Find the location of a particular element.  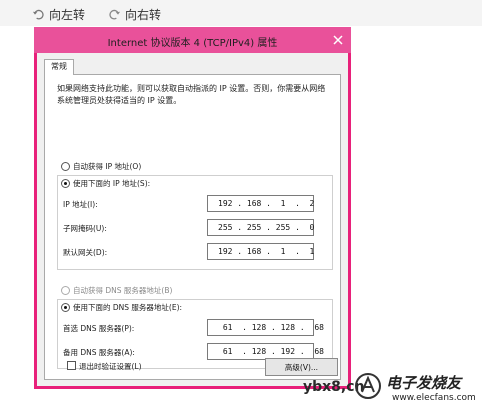

rotate-right-label: 向右转 is located at coordinates (143, 14).